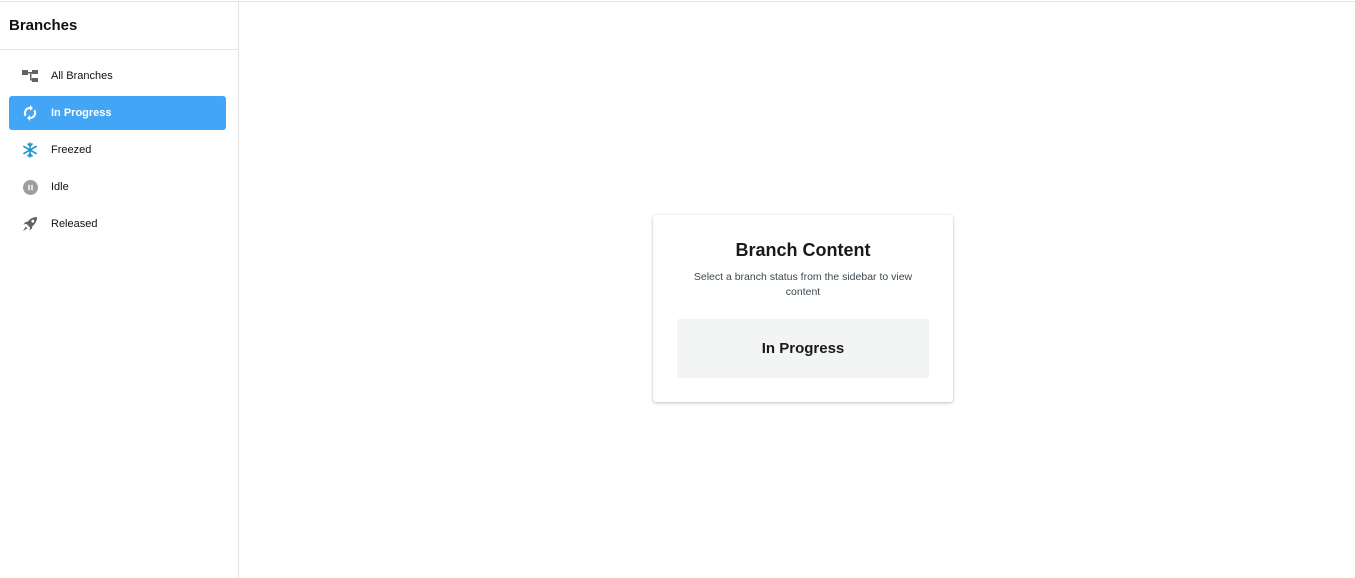 The image size is (1355, 578). Describe the element at coordinates (71, 150) in the screenshot. I see `sidebar-item-label: Freezed` at that location.